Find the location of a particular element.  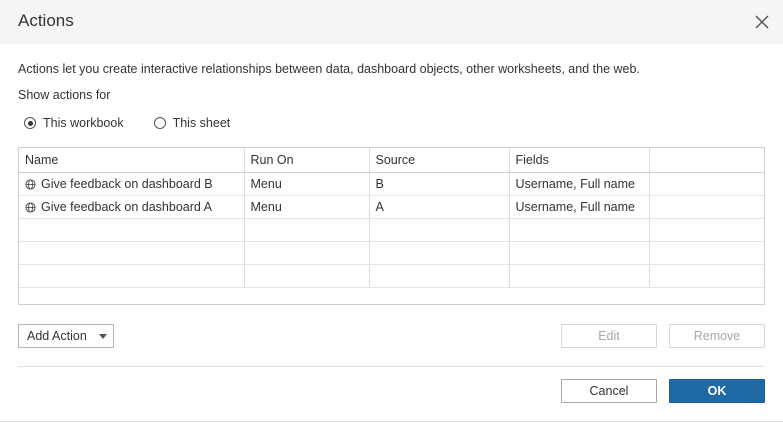

remove-button: Remove is located at coordinates (717, 336).